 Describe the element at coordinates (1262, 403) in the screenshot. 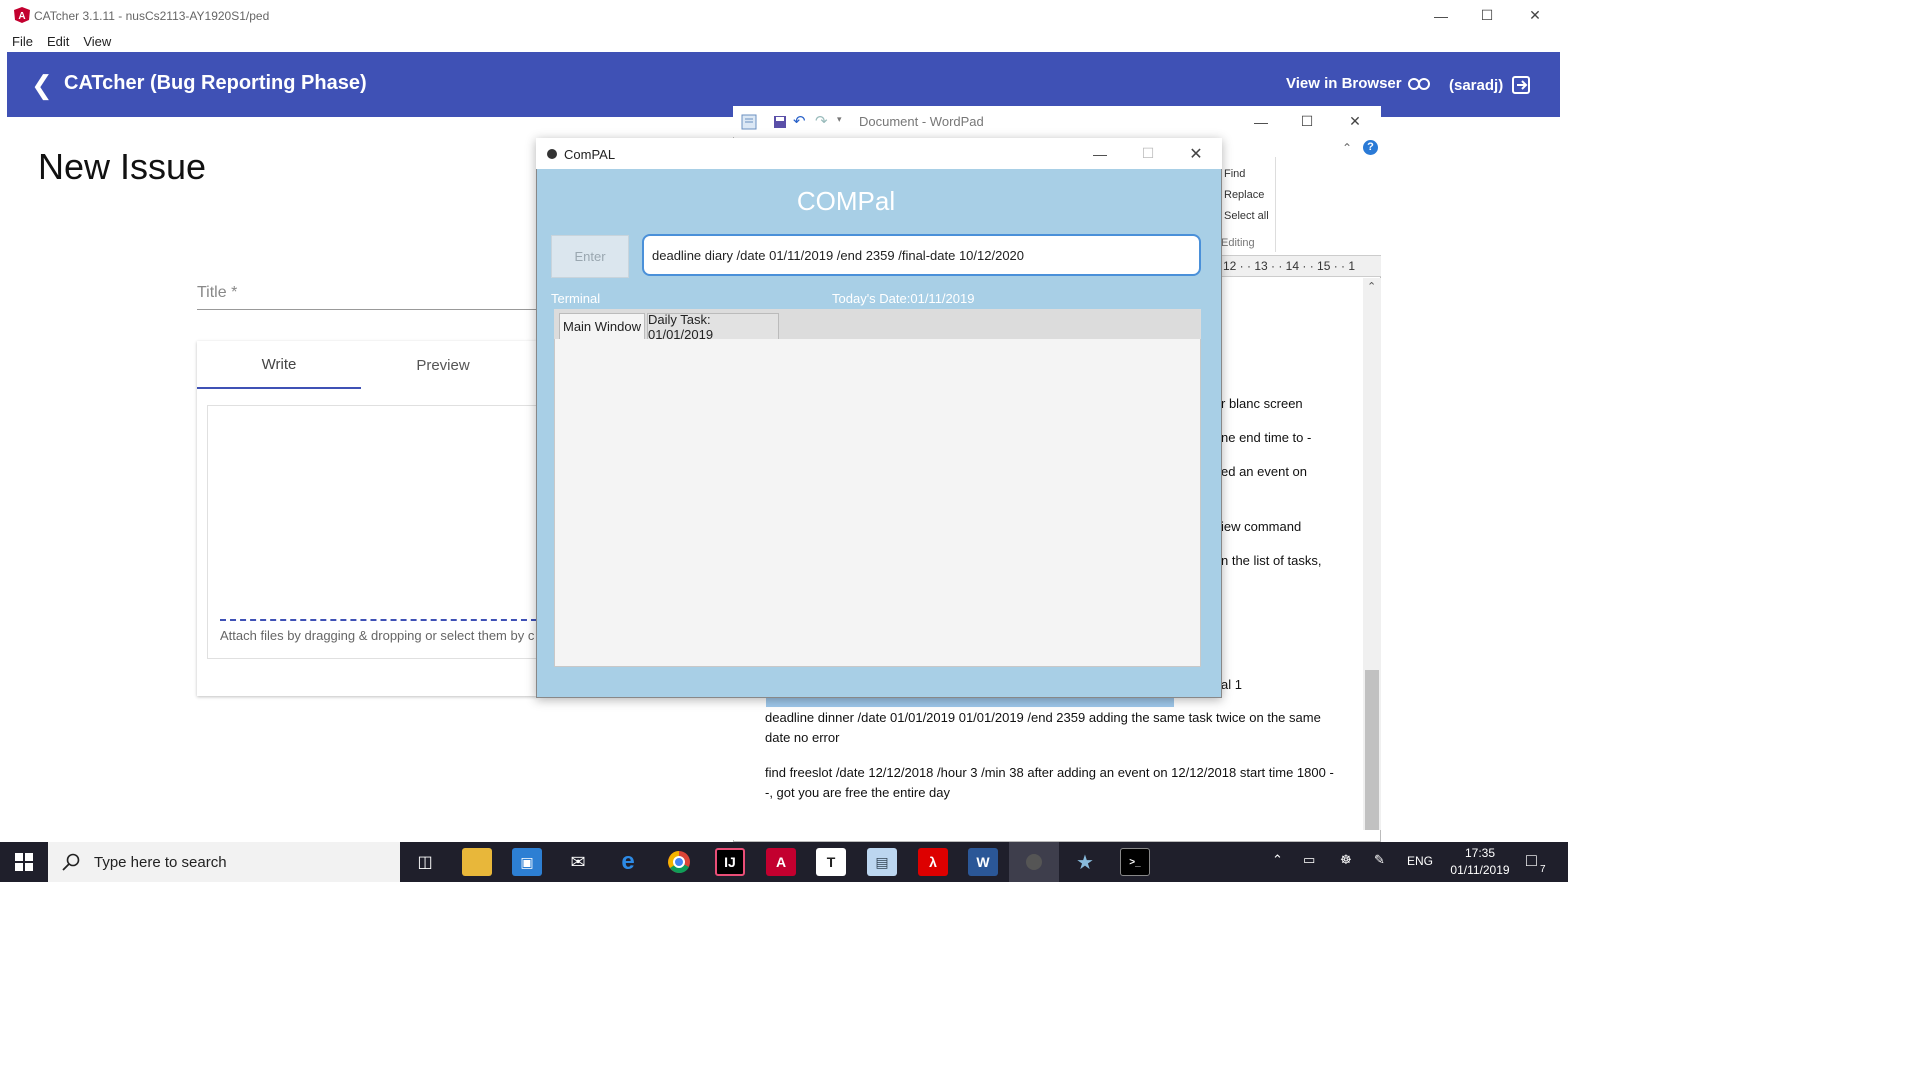

I see `doc-text-fragment: r blanc screen` at that location.